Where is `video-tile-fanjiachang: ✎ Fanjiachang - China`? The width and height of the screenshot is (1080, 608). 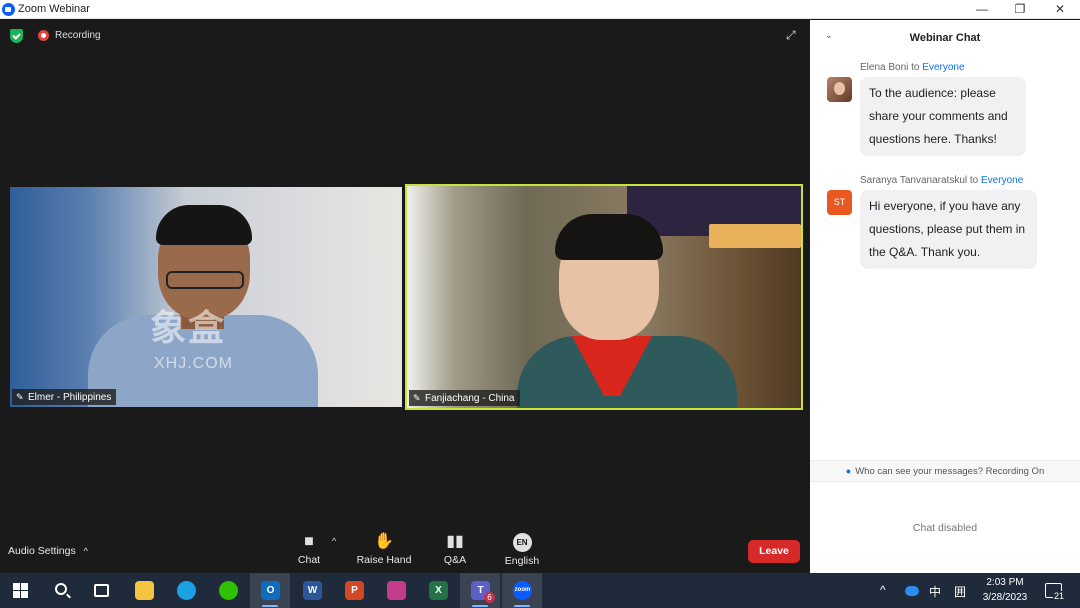 video-tile-fanjiachang: ✎ Fanjiachang - China is located at coordinates (604, 297).